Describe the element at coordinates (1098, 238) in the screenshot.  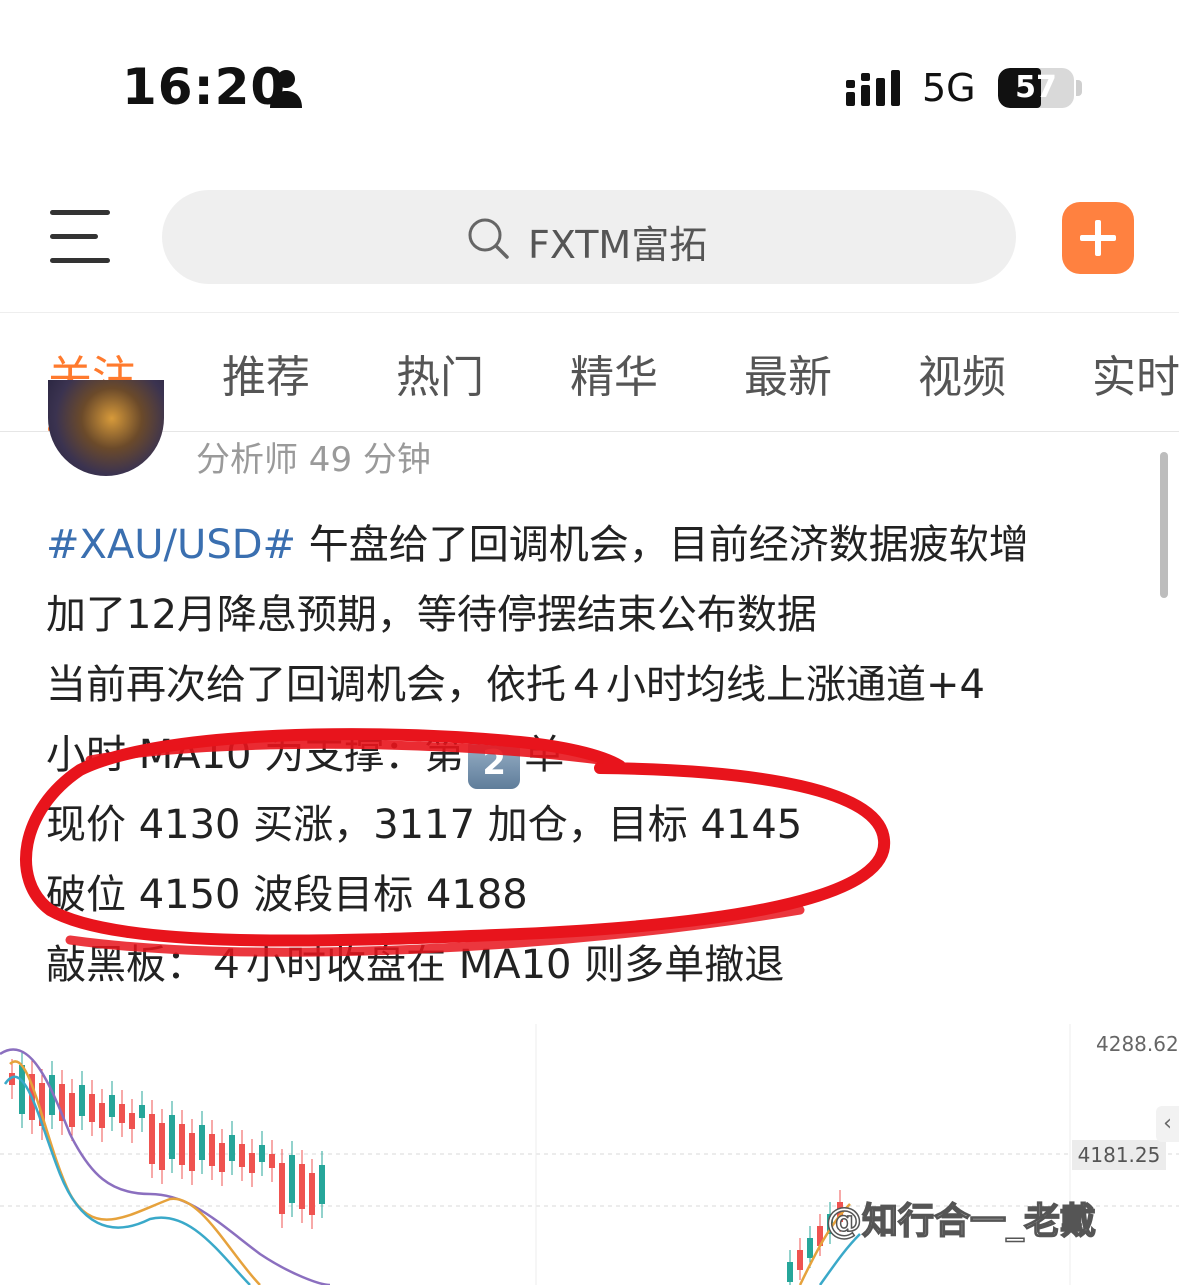
I see `add-button` at that location.